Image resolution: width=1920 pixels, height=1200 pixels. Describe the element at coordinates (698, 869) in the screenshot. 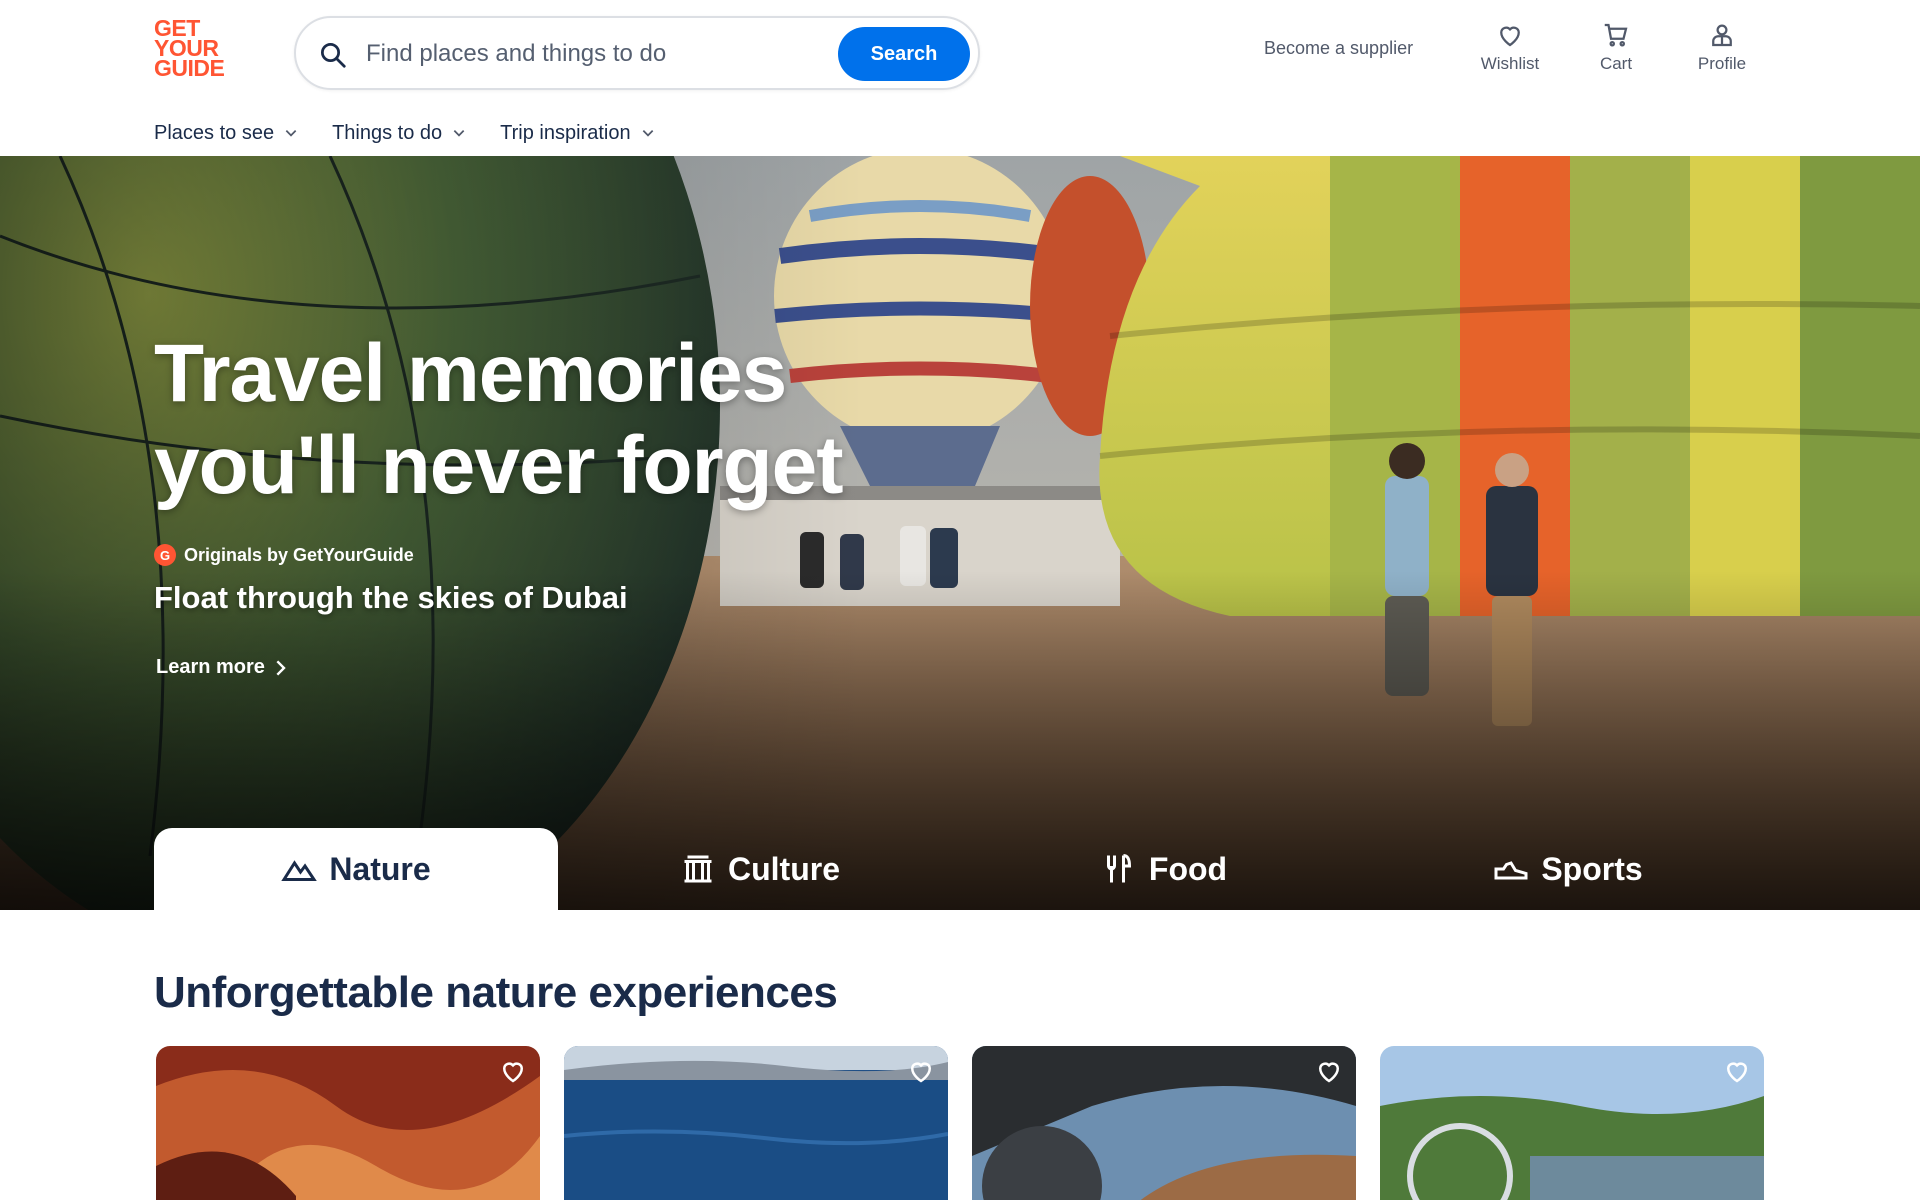

I see `temple-icon` at that location.